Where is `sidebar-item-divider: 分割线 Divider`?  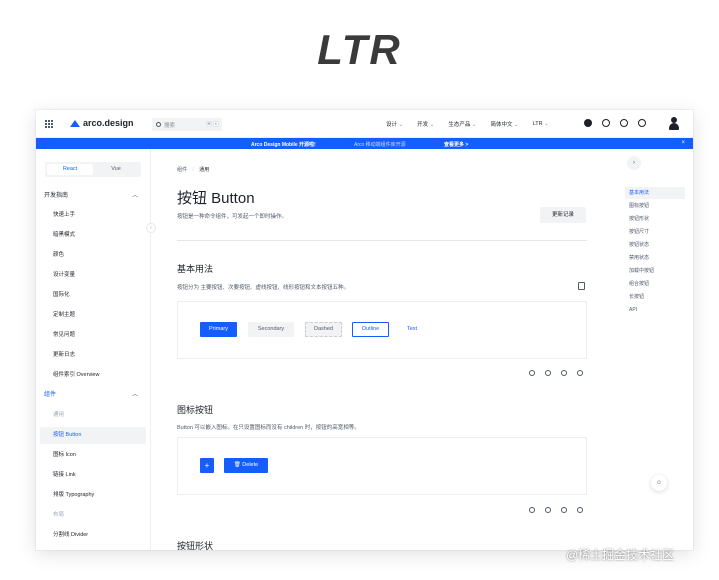
sidebar-item-divider: 分割线 Divider is located at coordinates (93, 535).